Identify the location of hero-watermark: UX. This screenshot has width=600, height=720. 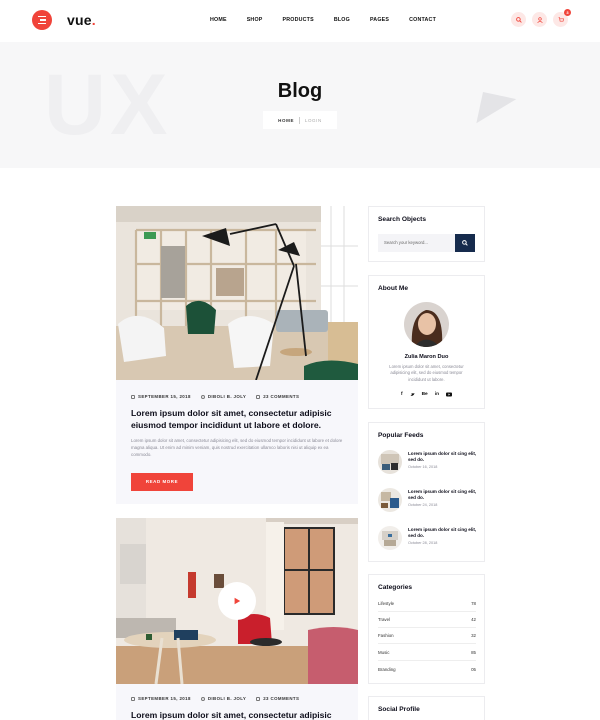
(108, 105).